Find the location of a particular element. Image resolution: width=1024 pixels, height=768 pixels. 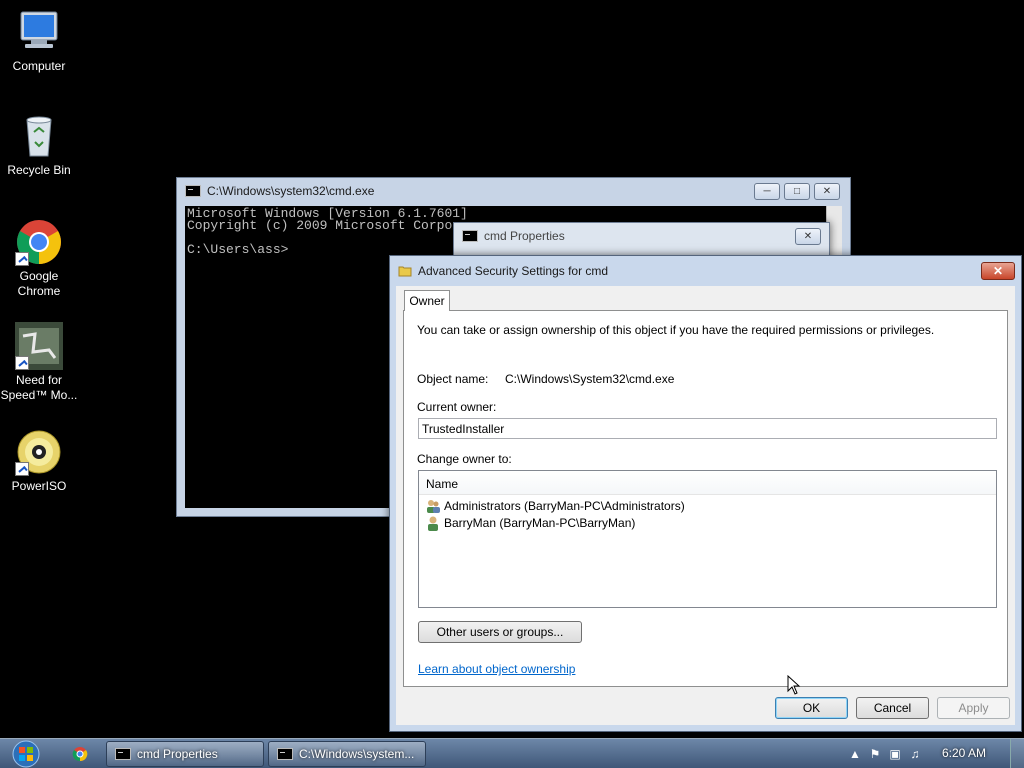

object-name-value: C:\Windows\System32\cmd.exe is located at coordinates (590, 379).